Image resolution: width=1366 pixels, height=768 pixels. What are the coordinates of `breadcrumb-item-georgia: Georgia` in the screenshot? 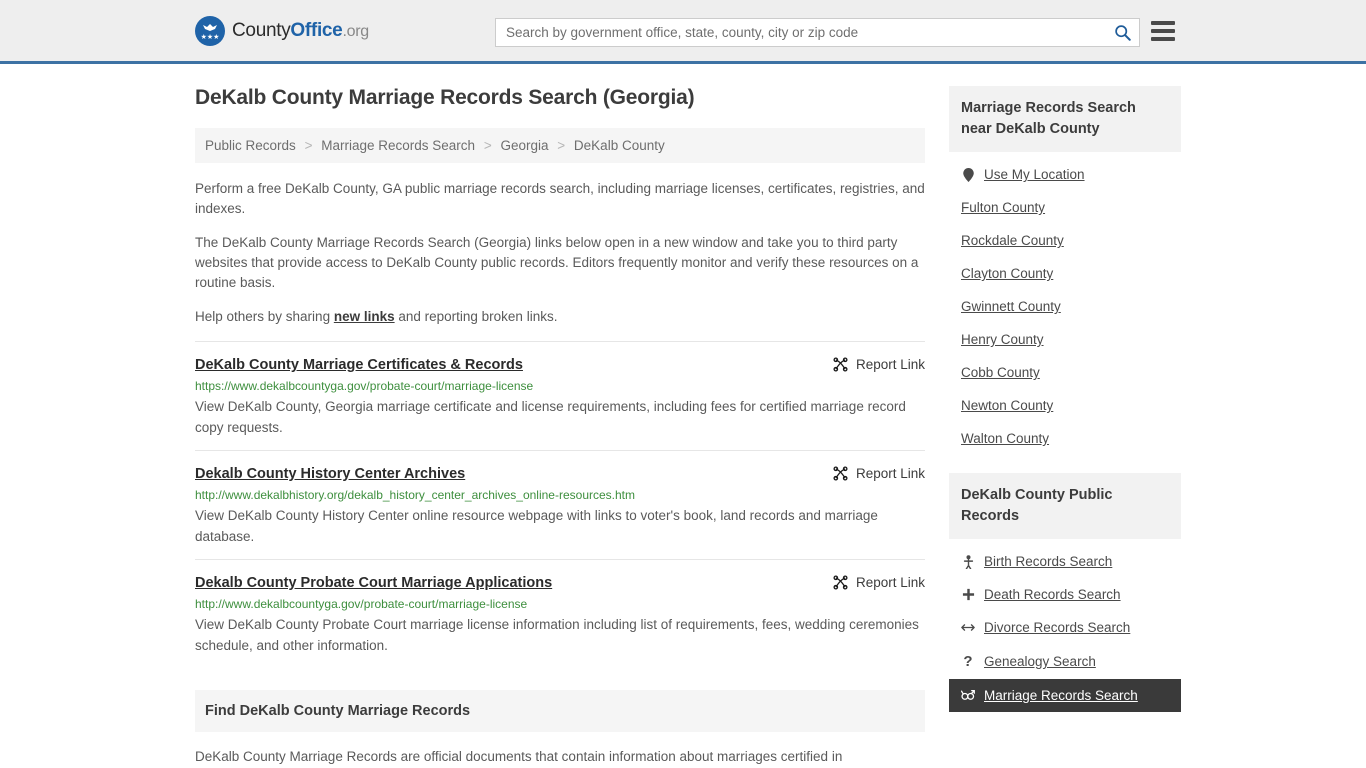 It's located at (524, 145).